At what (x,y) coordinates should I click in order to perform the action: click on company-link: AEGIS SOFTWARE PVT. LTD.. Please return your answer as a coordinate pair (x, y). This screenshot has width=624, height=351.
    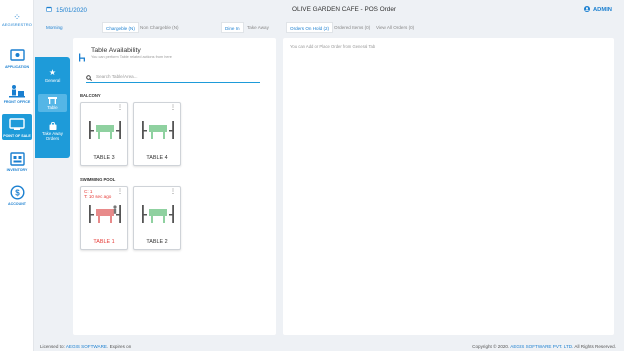
    Looking at the image, I should click on (541, 346).